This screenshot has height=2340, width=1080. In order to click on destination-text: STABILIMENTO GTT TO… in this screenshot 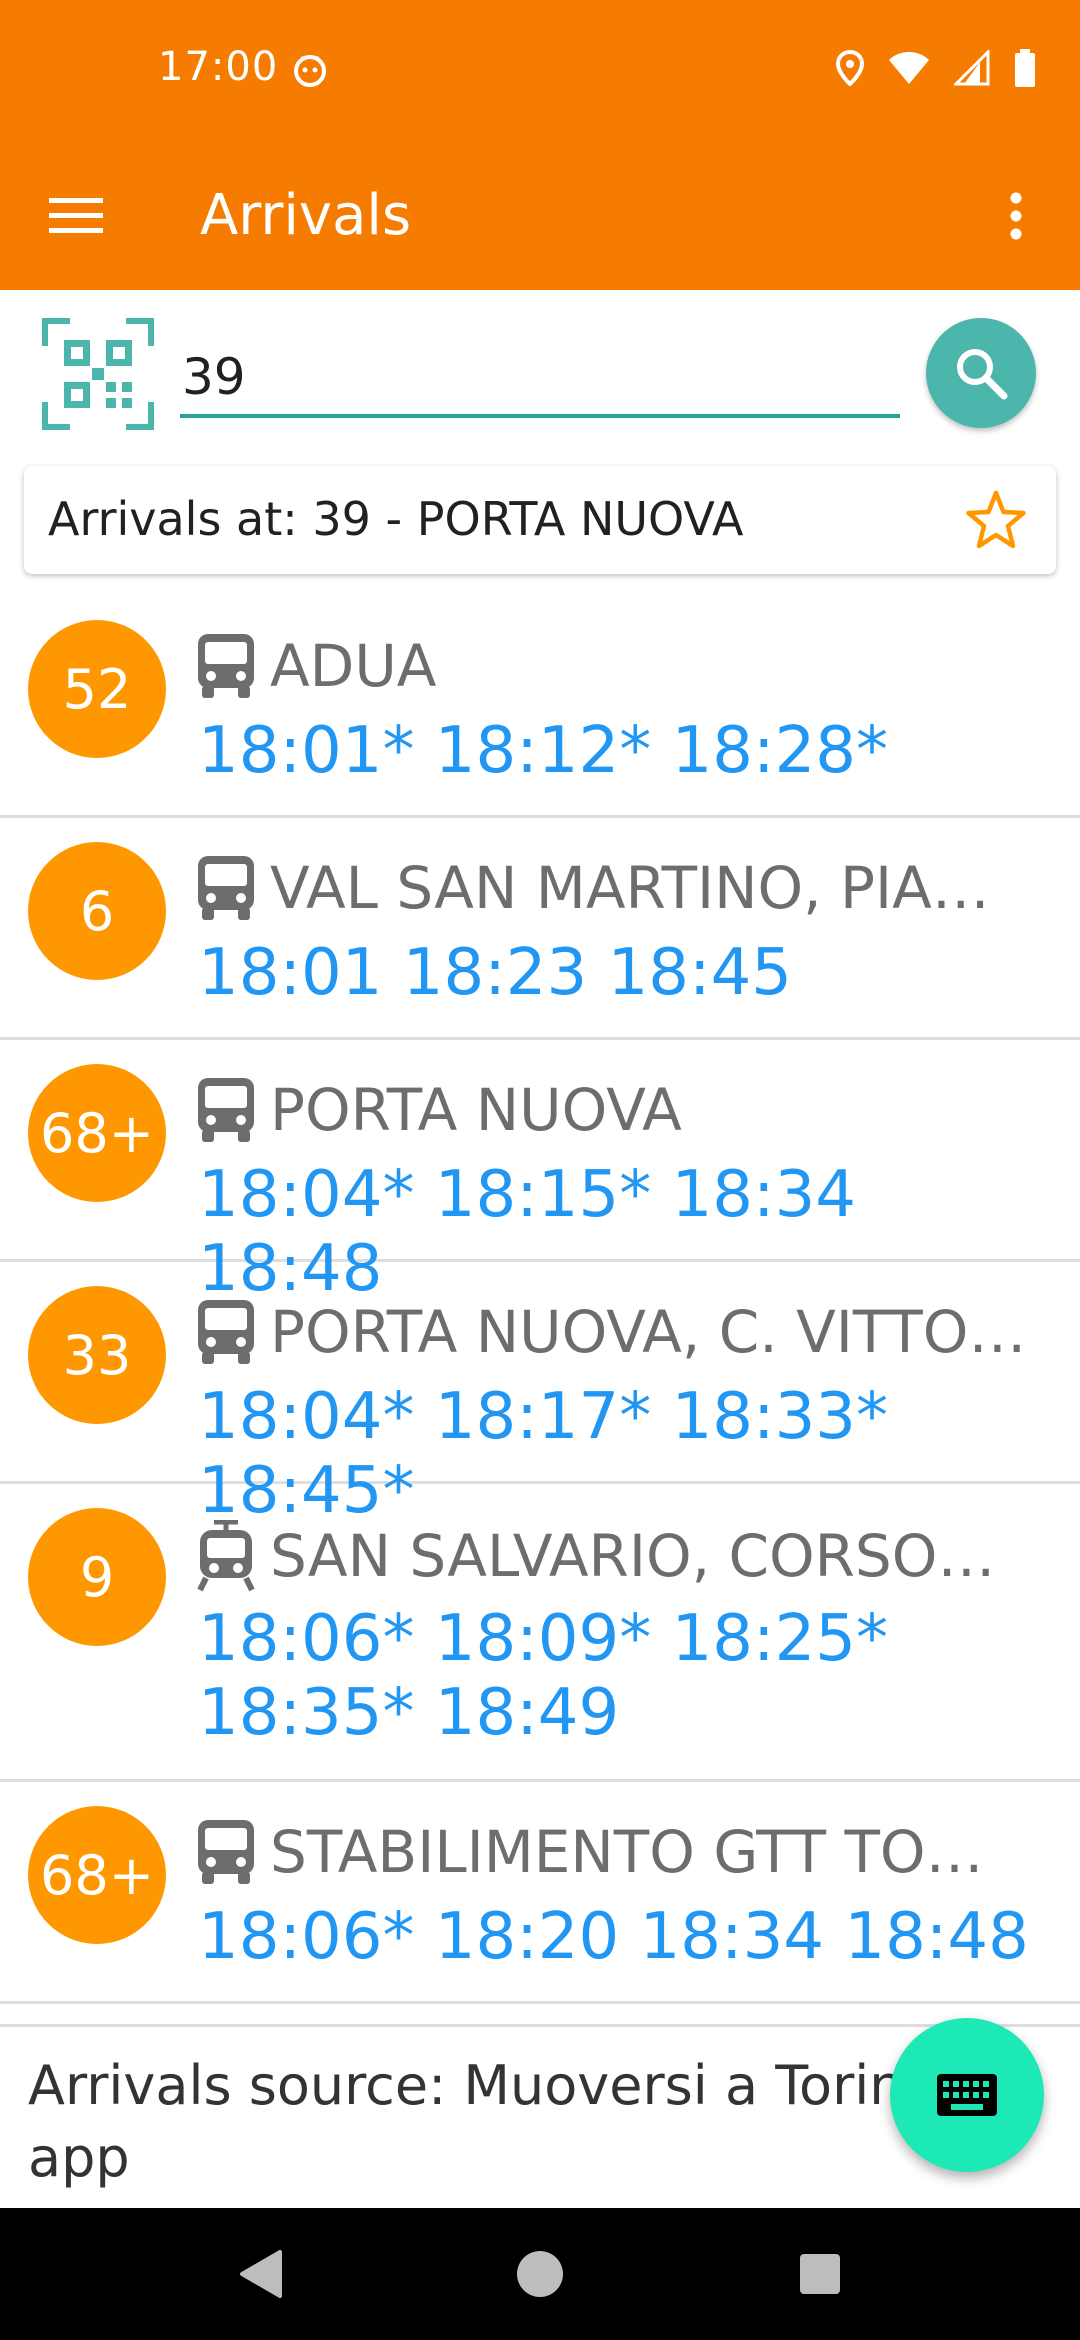, I will do `click(627, 1852)`.